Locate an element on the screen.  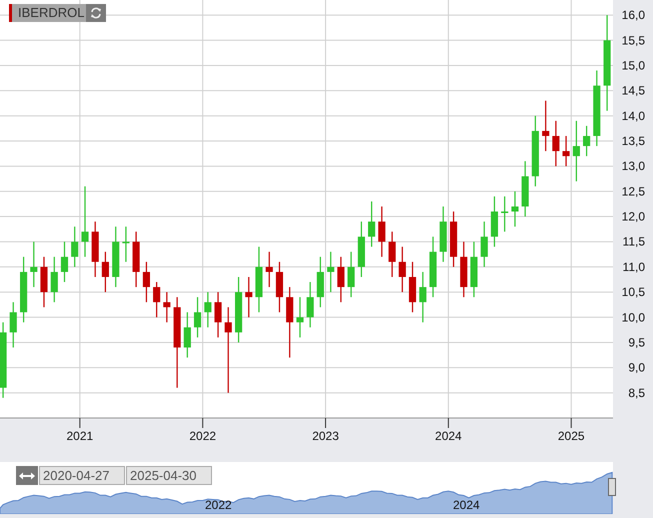
navigator-year-label: 2024 is located at coordinates (466, 505).